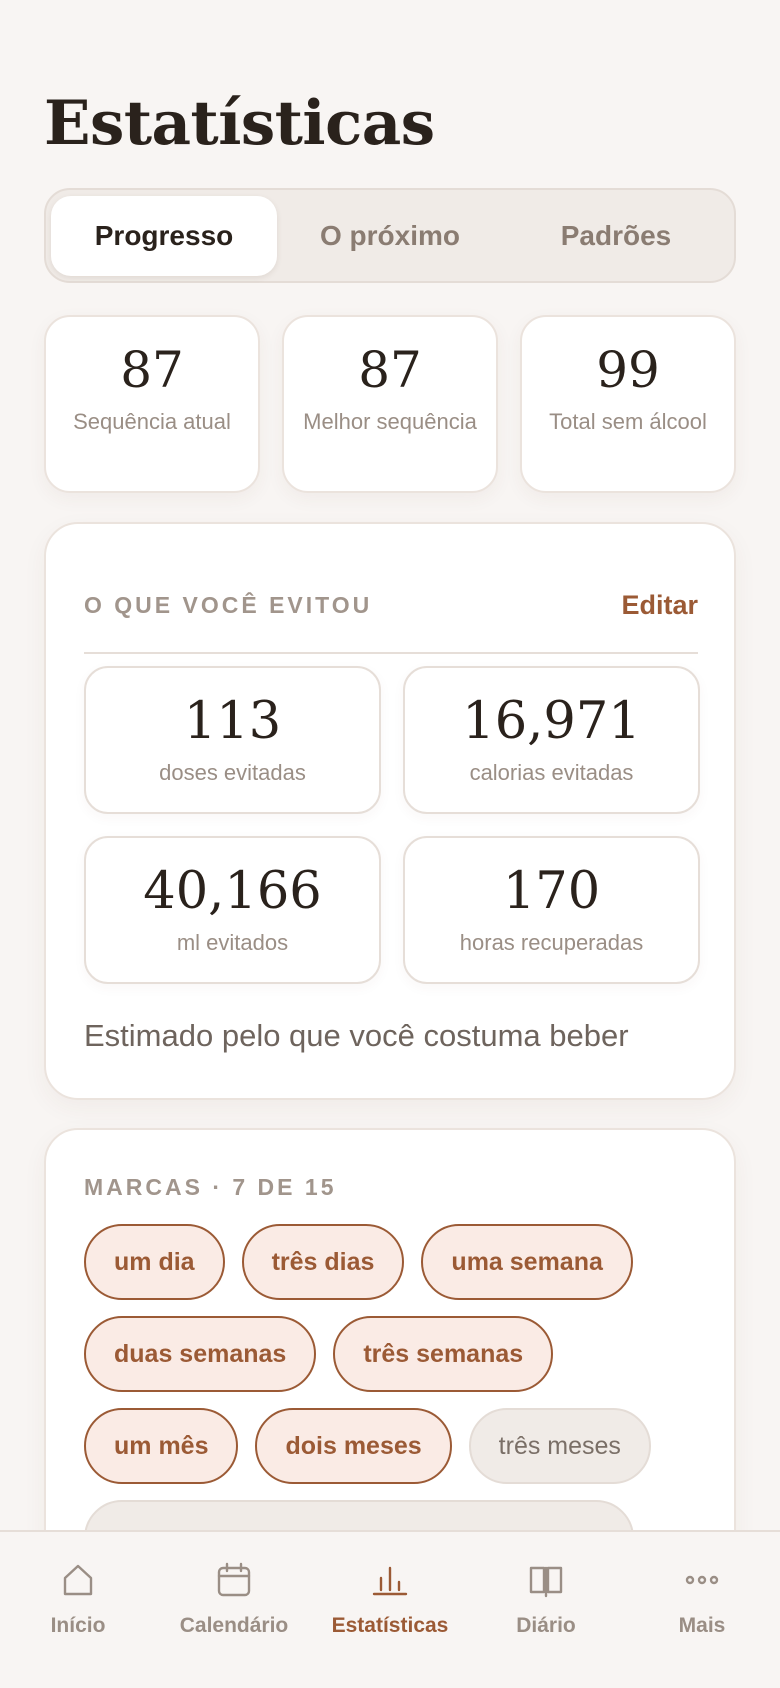  What do you see at coordinates (78, 1610) in the screenshot?
I see `tab-inicio: Início` at bounding box center [78, 1610].